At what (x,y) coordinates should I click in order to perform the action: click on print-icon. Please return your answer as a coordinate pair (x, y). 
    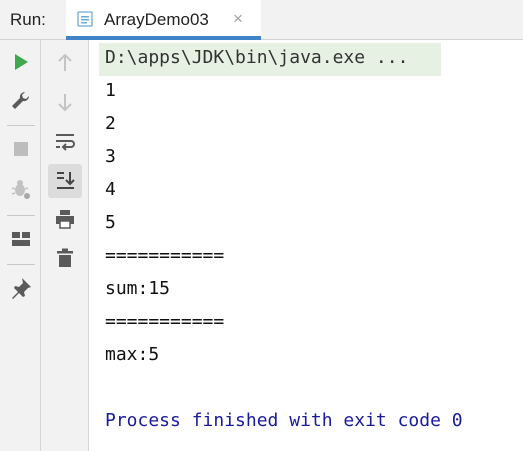
    Looking at the image, I should click on (65, 219).